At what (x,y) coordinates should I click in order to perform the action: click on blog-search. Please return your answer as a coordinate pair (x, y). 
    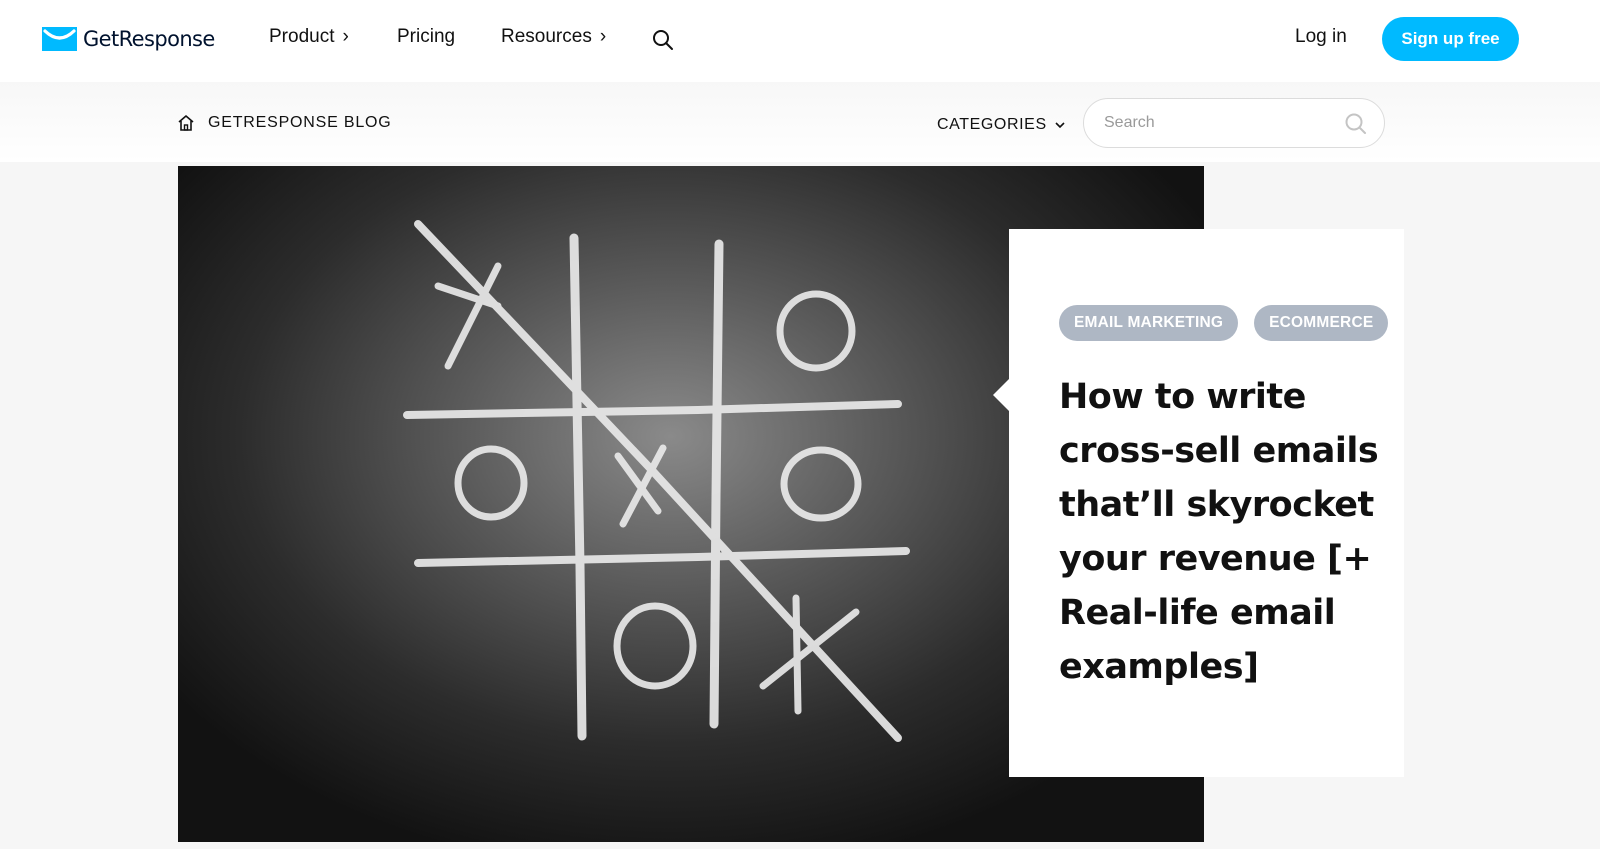
    Looking at the image, I should click on (1234, 123).